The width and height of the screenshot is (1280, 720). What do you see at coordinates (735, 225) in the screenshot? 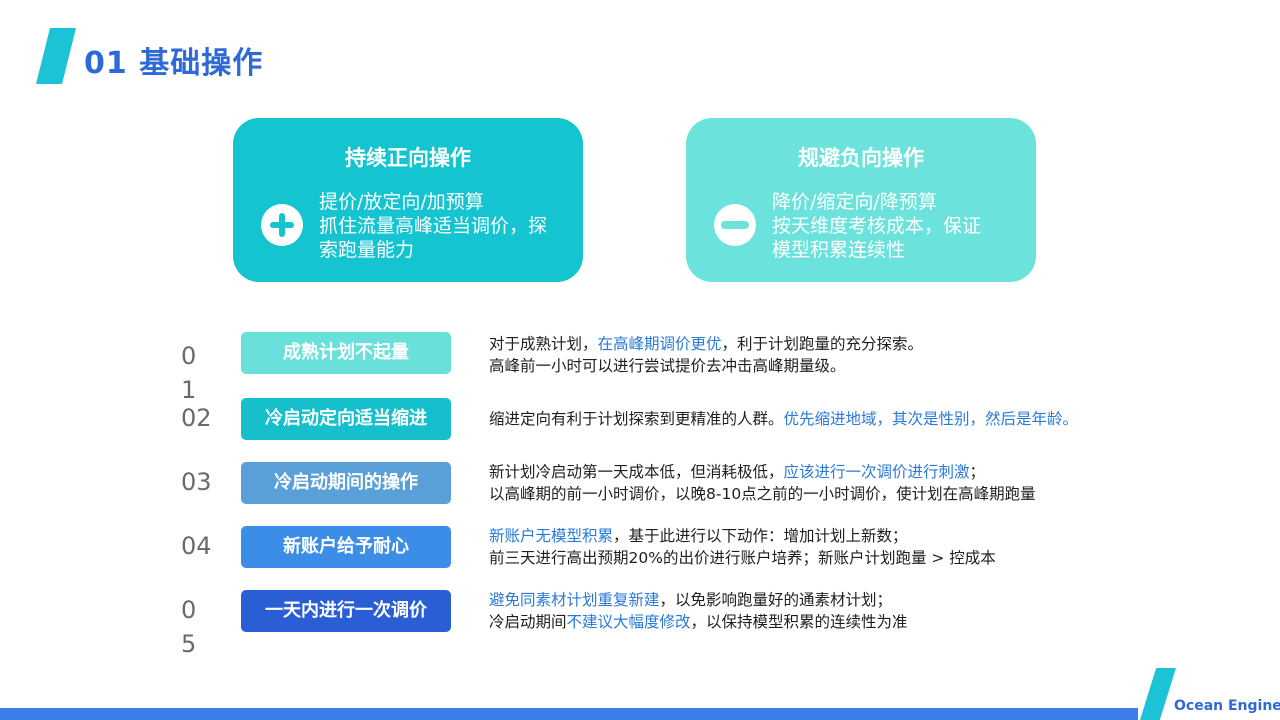
I see `minus-icon` at bounding box center [735, 225].